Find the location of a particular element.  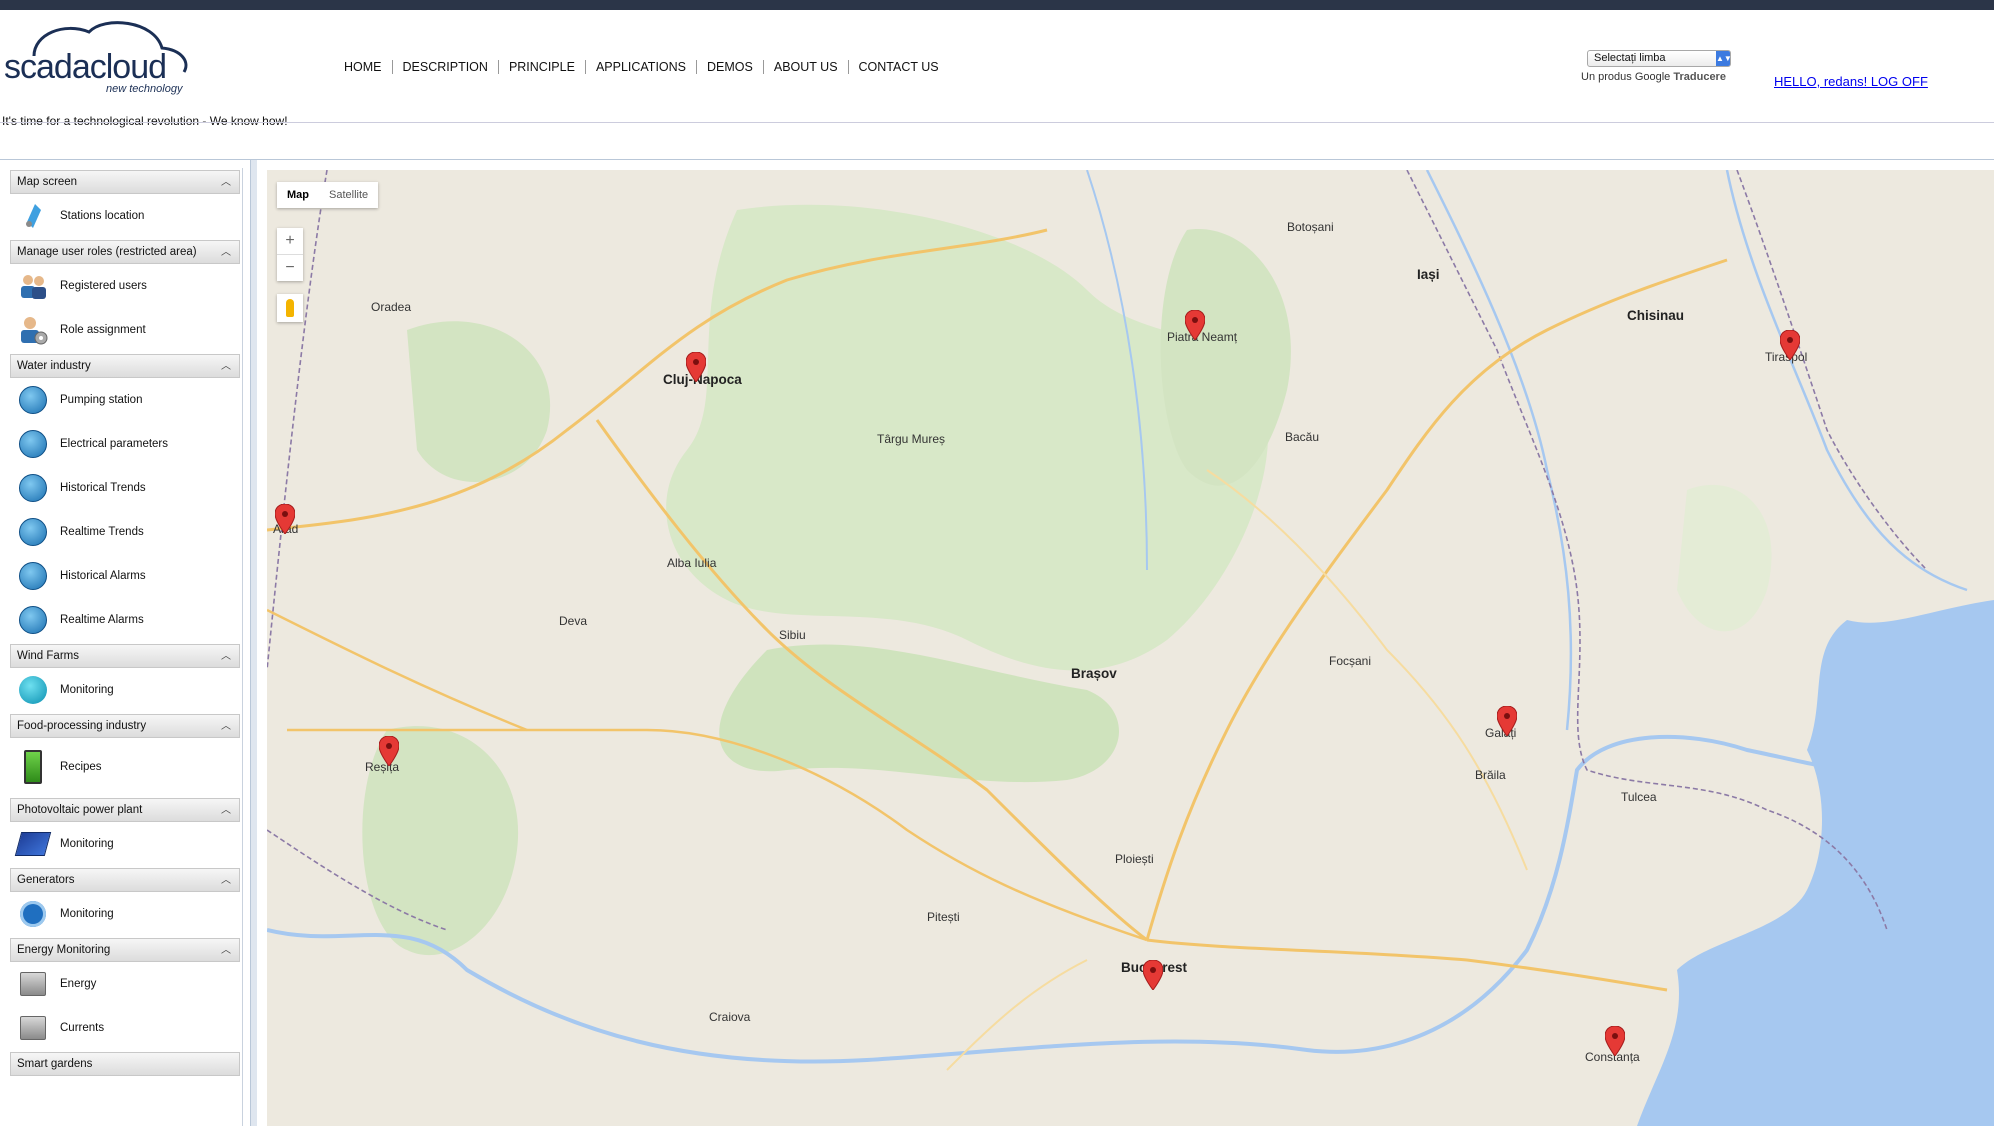

battery-icon is located at coordinates (33, 767).